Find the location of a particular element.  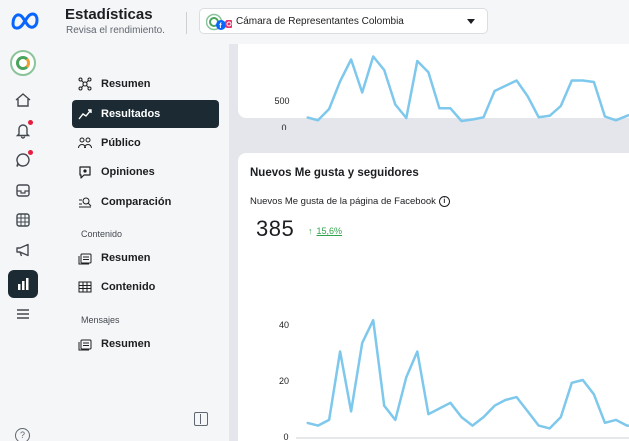

collapse-sidebar-icon is located at coordinates (201, 419).